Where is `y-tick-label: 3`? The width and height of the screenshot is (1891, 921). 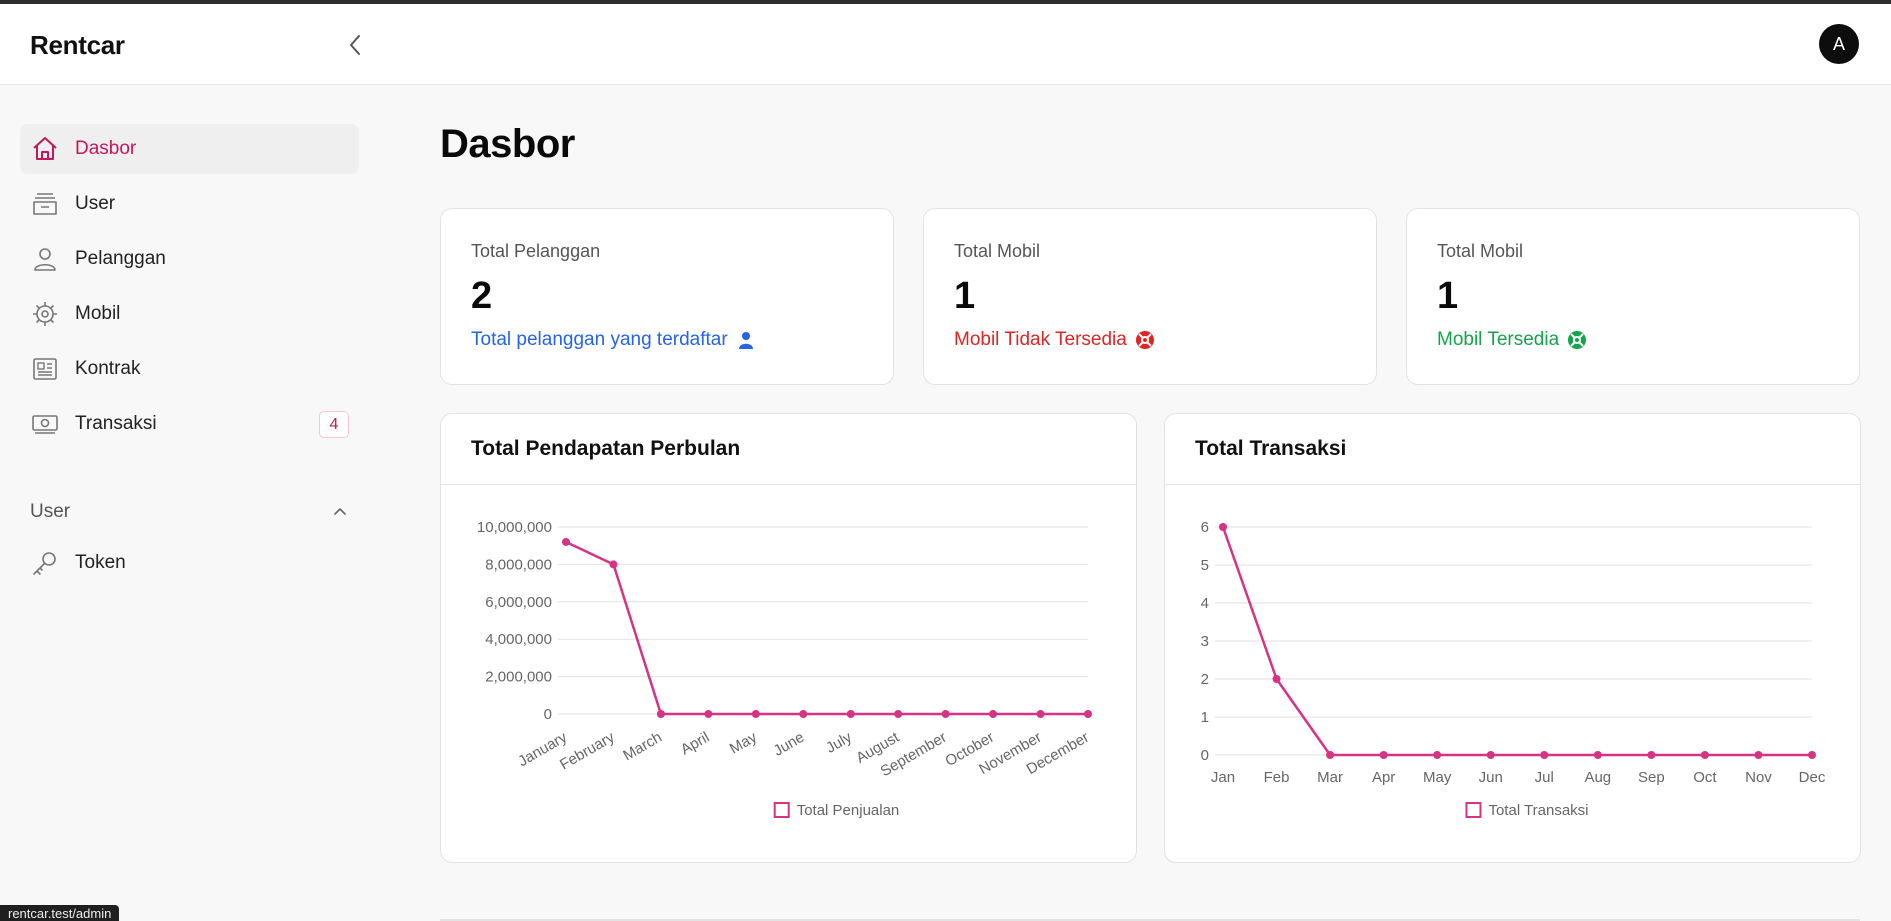
y-tick-label: 3 is located at coordinates (1205, 641).